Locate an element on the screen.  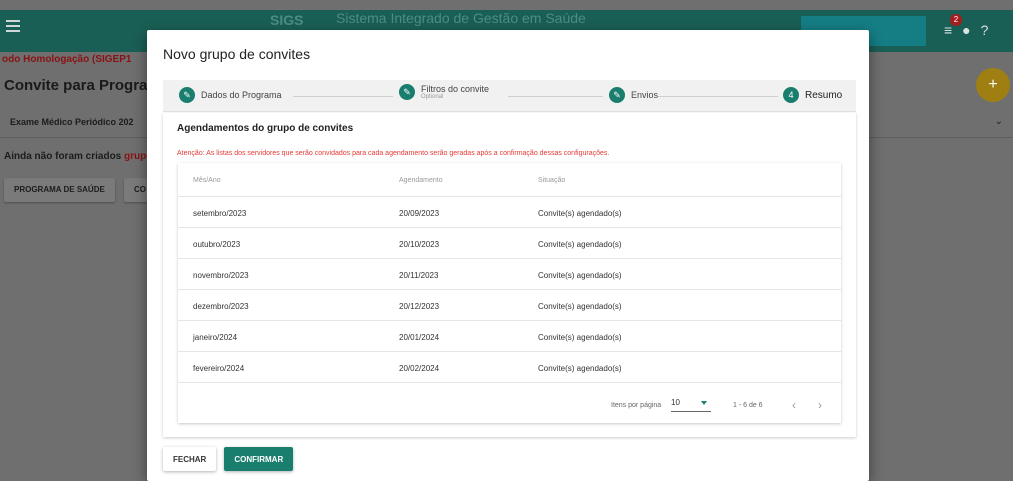
column-header: Situação is located at coordinates (551, 180).